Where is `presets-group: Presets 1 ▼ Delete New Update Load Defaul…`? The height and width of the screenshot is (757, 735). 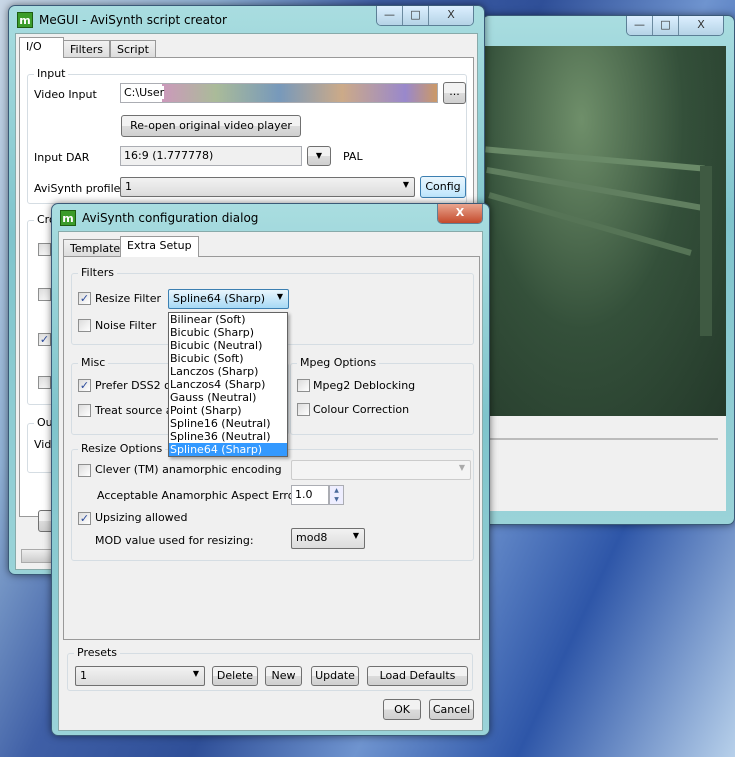 presets-group: Presets 1 ▼ Delete New Update Load Defaul… is located at coordinates (270, 668).